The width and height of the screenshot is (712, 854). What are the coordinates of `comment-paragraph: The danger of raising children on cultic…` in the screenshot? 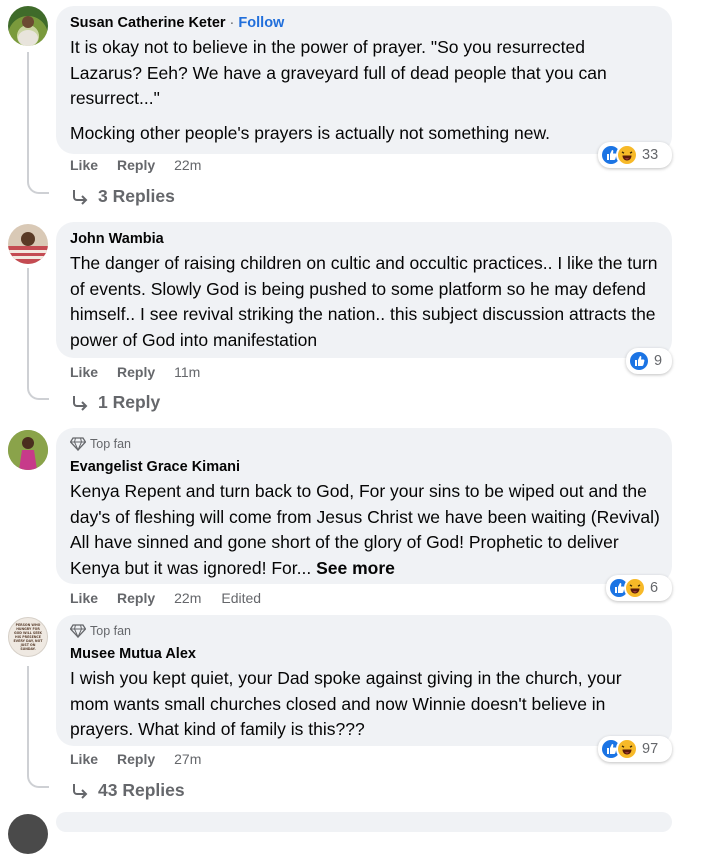 It's located at (364, 301).